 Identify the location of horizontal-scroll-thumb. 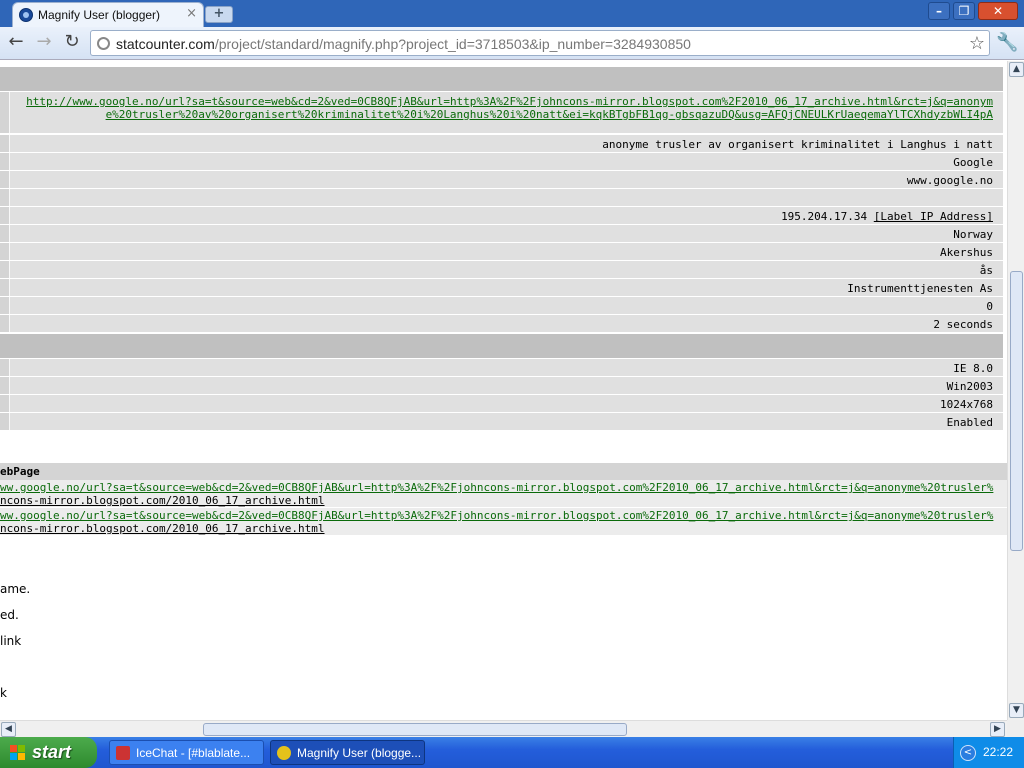
(415, 729).